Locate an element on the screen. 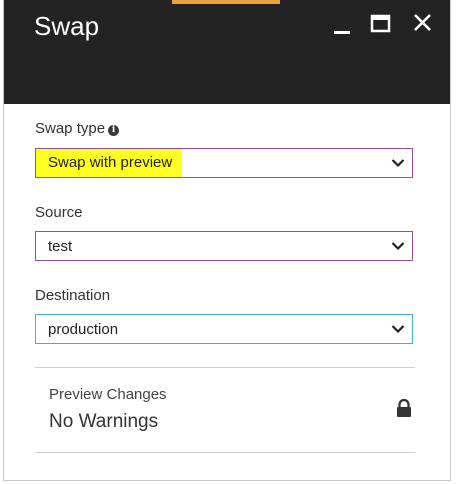 Image resolution: width=456 pixels, height=484 pixels. minimize-icon is located at coordinates (342, 32).